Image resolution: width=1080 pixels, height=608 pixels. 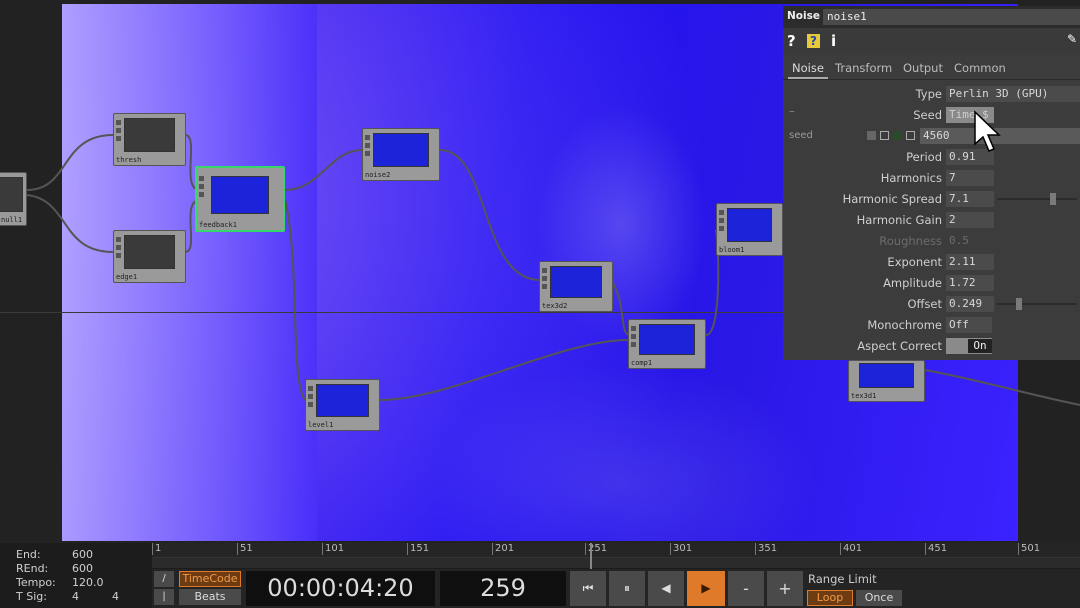 I want to click on harmonics-field: 7, so click(x=970, y=178).